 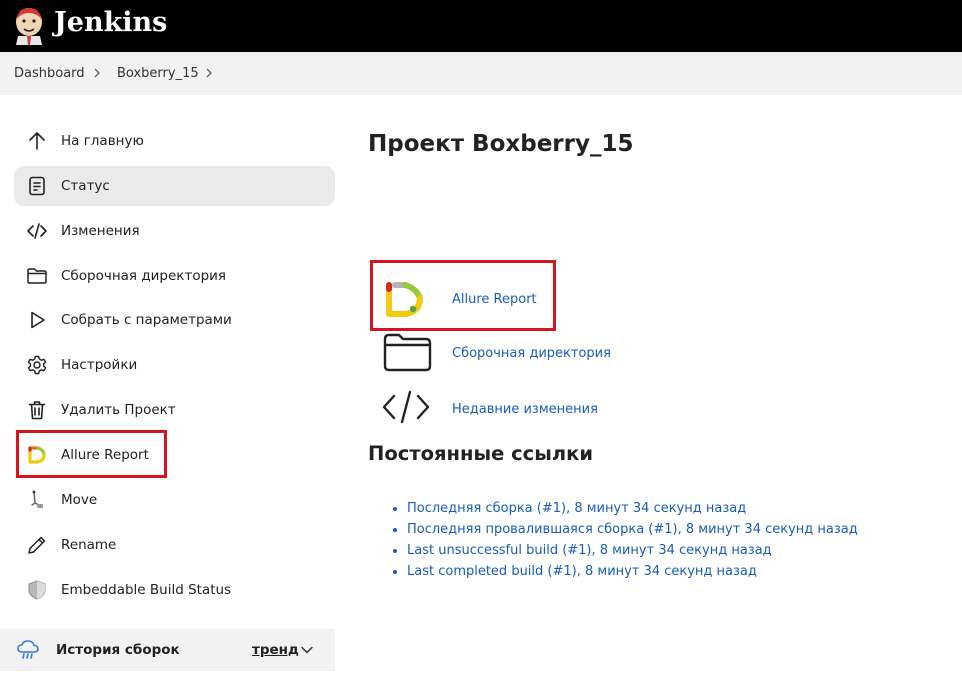 I want to click on sidebar-item-settings: Настройки, so click(x=174, y=365).